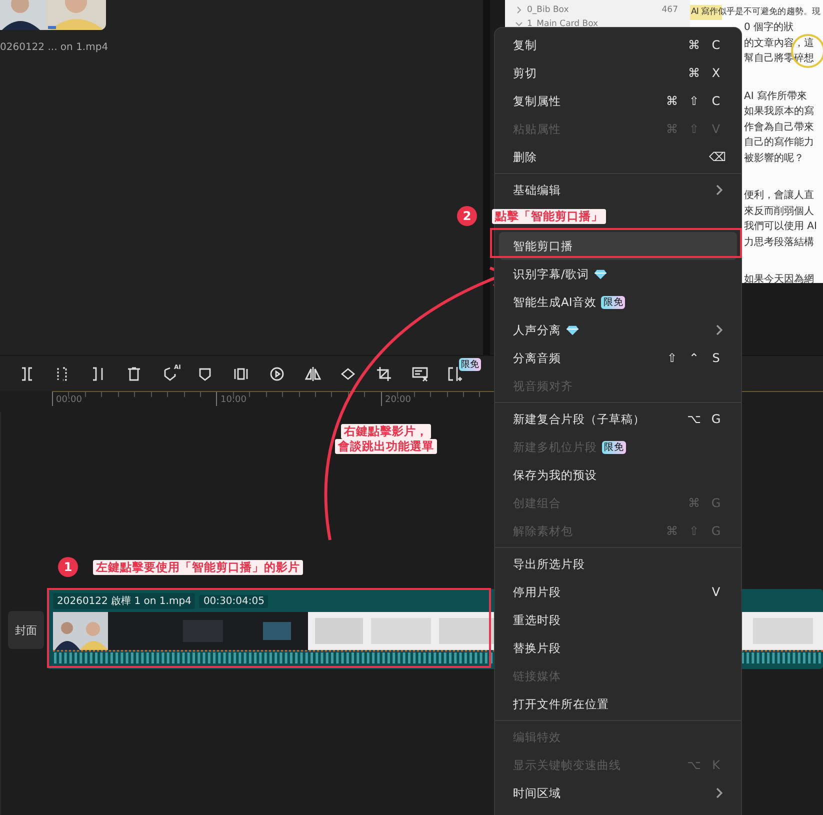 The width and height of the screenshot is (823, 815). Describe the element at coordinates (769, 27) in the screenshot. I see `document-text: 0 個字的狀` at that location.